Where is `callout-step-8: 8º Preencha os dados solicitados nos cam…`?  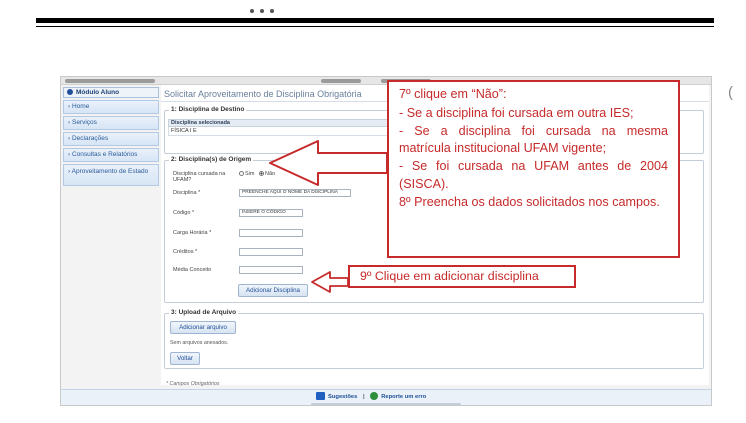
callout-step-8: 8º Preencha os dados solicitados nos cam… is located at coordinates (529, 201).